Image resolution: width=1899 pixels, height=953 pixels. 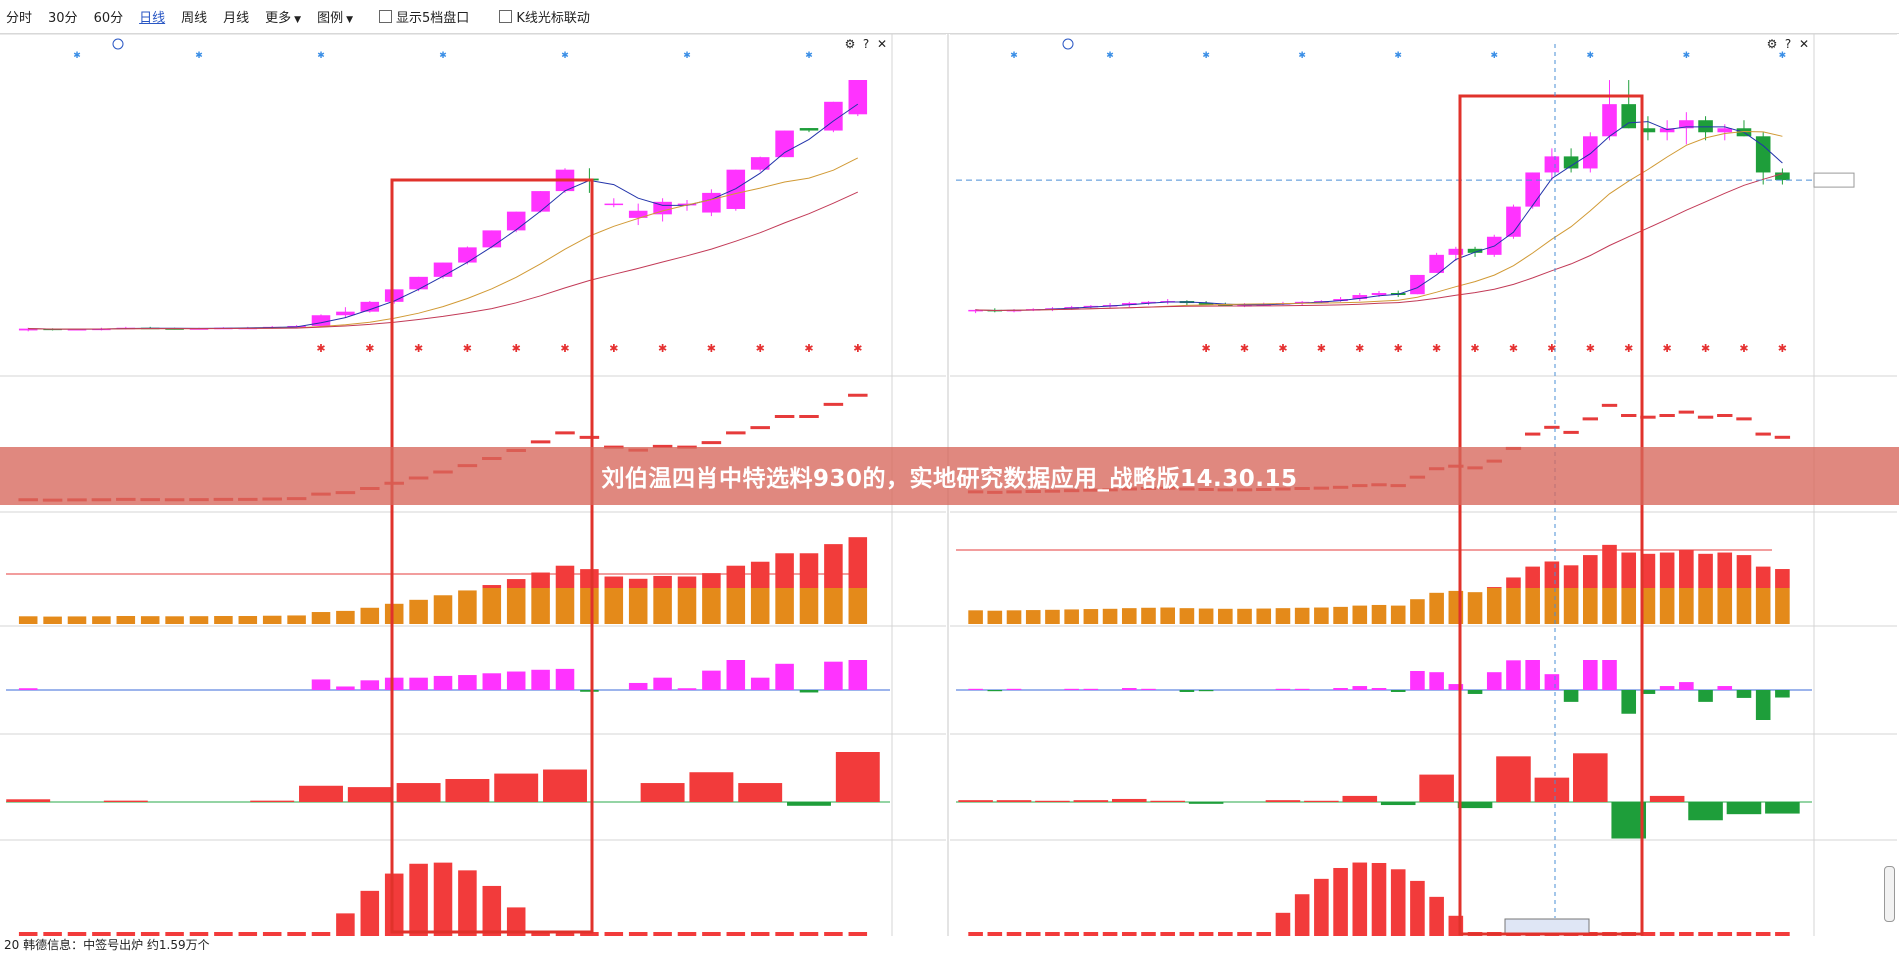 I want to click on vertical-scrollbar, so click(x=1889, y=894).